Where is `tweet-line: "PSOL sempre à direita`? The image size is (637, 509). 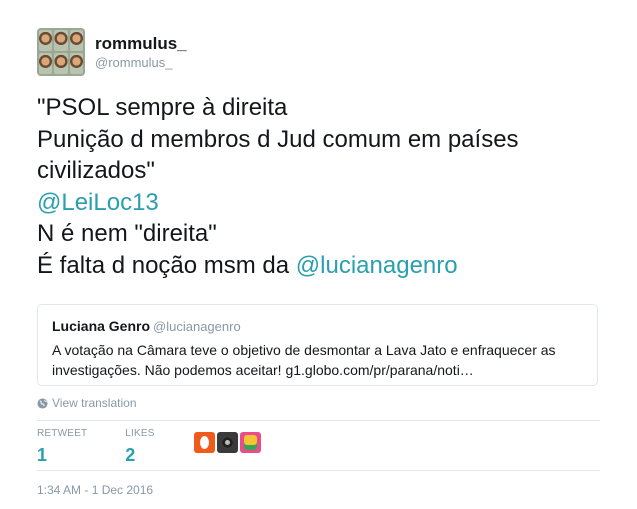
tweet-line: "PSOL sempre à direita is located at coordinates (162, 107).